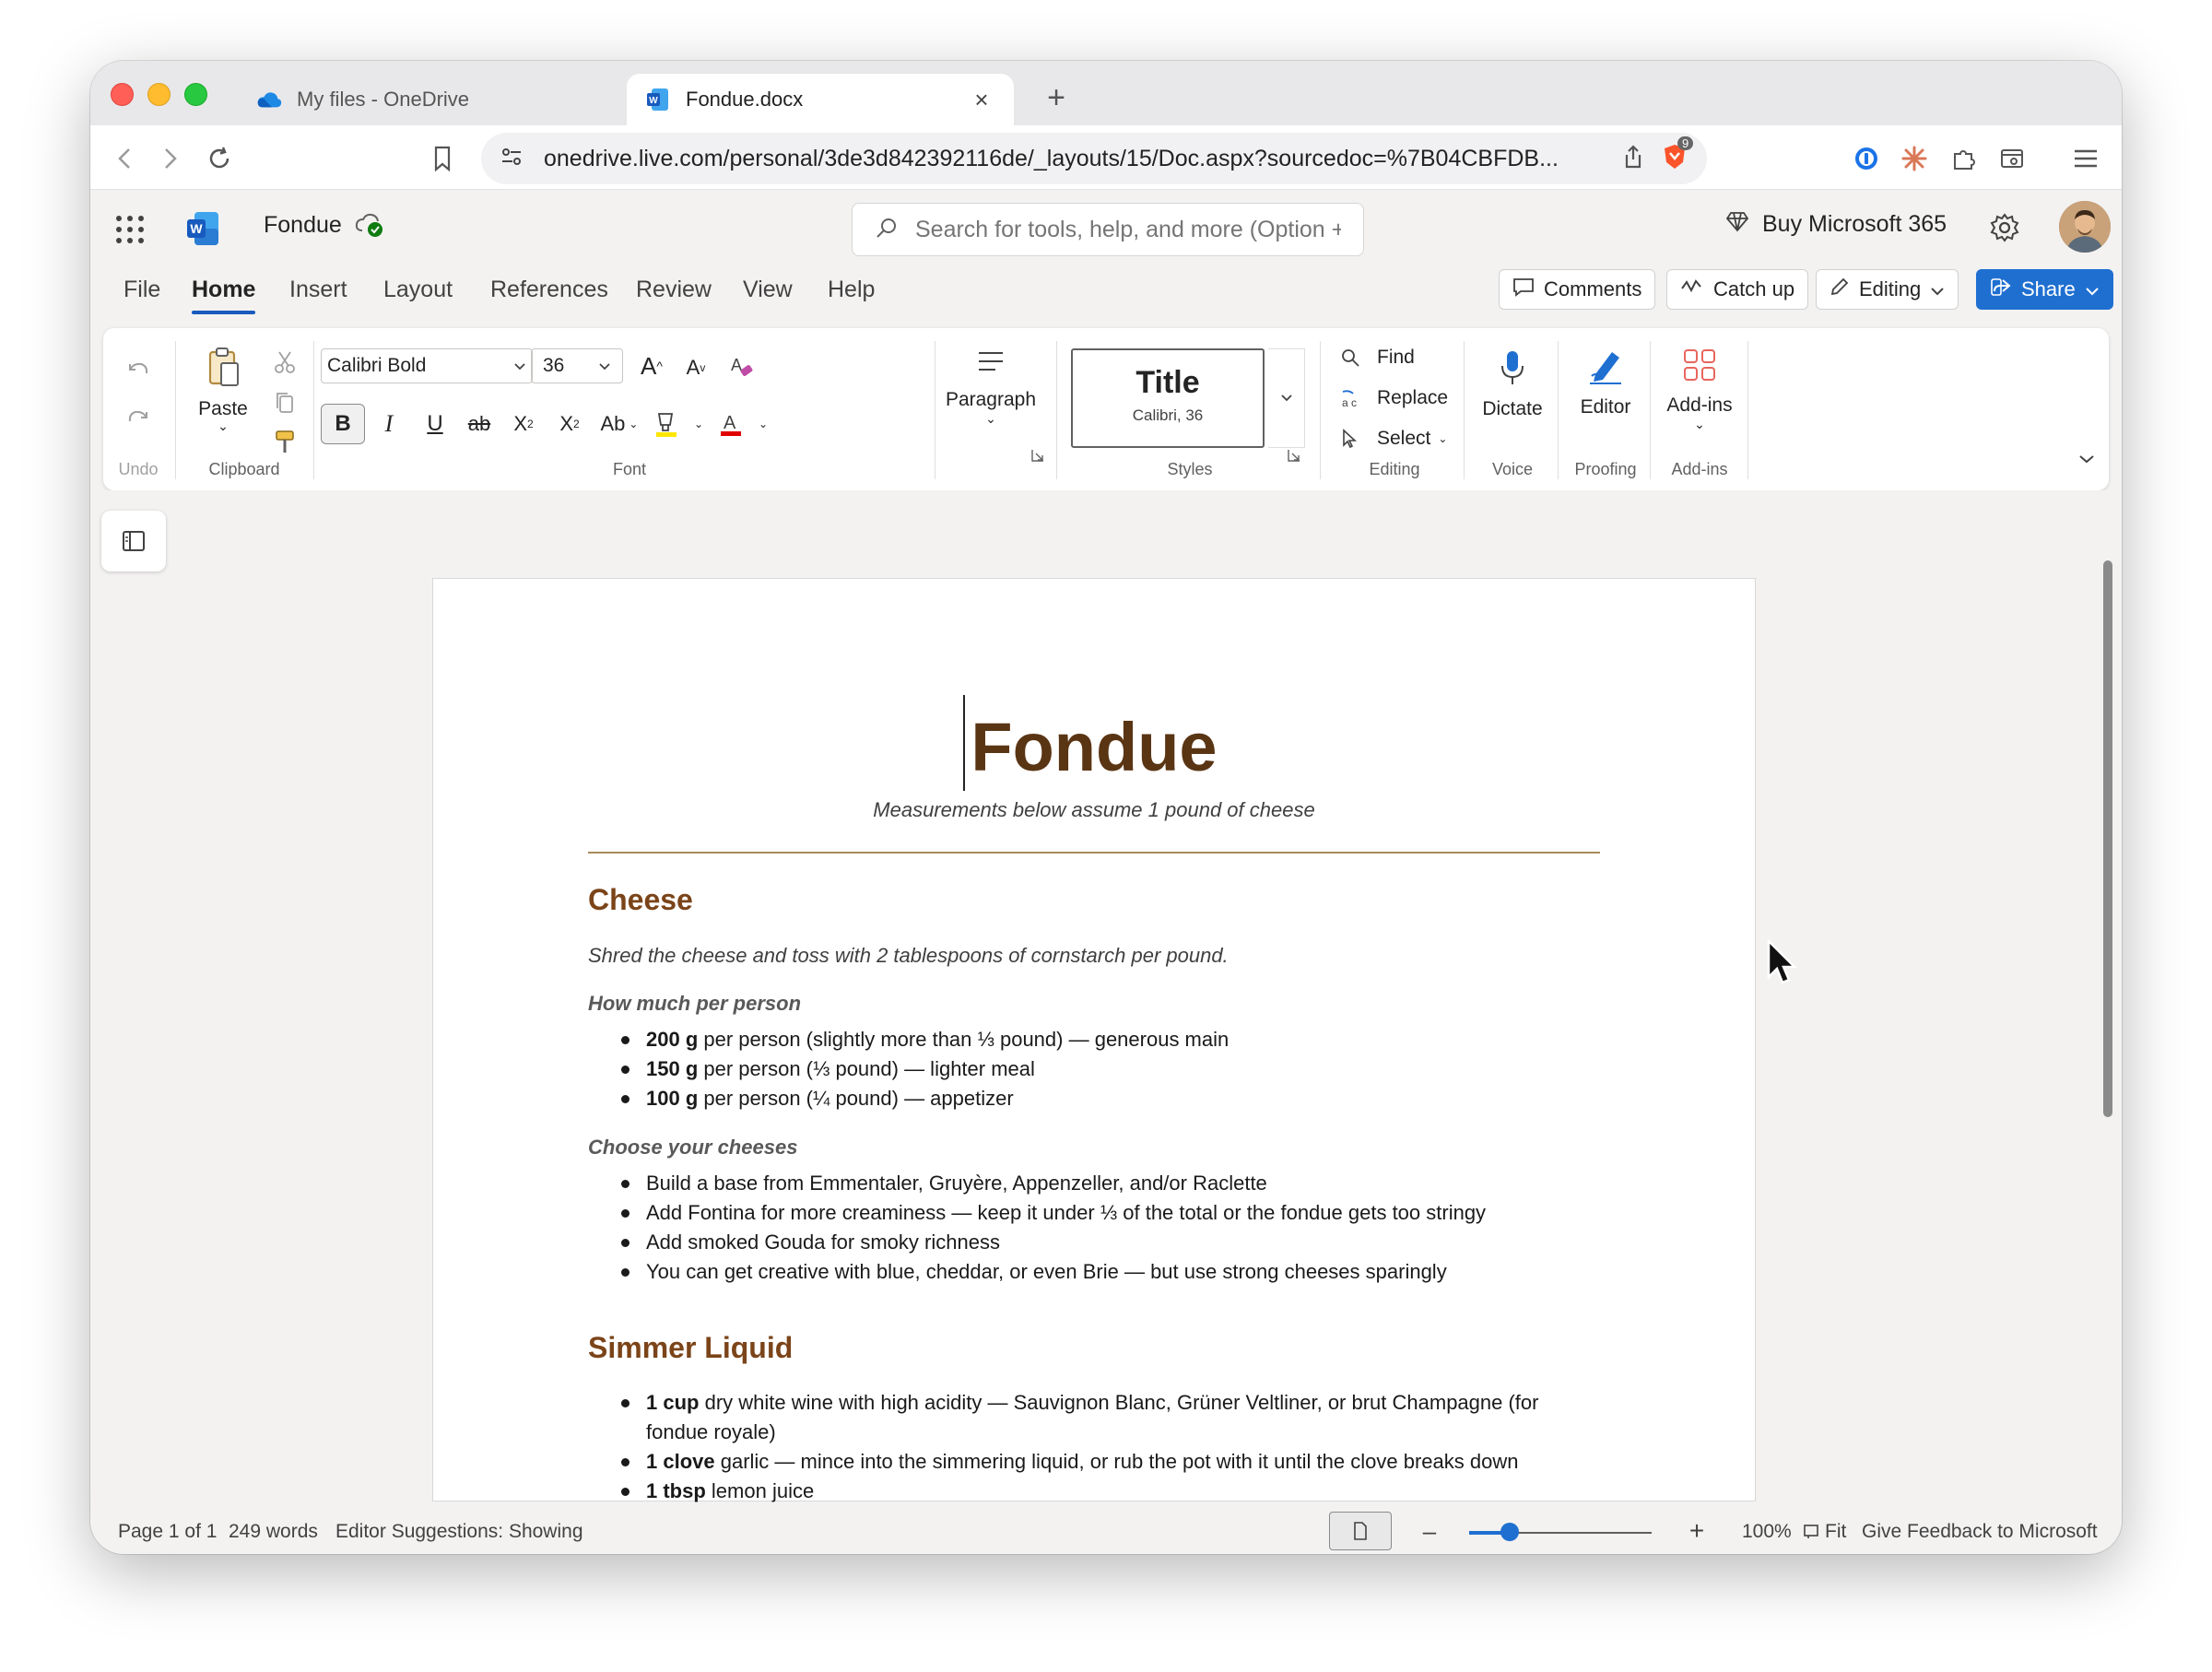  What do you see at coordinates (1094, 747) in the screenshot?
I see `document-title: Fondue` at bounding box center [1094, 747].